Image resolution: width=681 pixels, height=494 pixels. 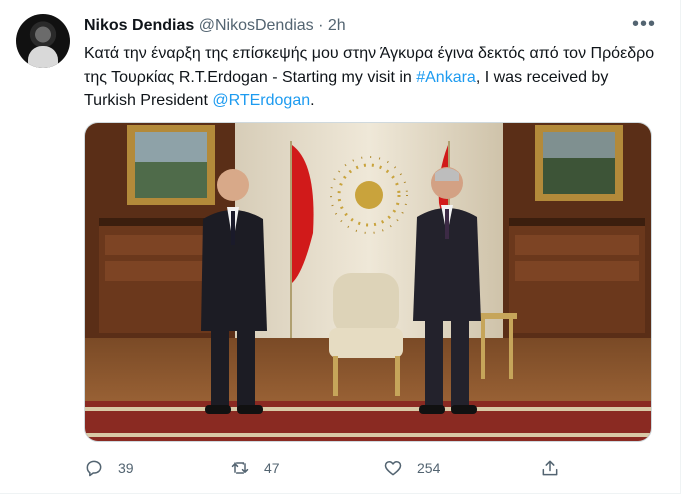 What do you see at coordinates (272, 468) in the screenshot?
I see `retweet-count: 47` at bounding box center [272, 468].